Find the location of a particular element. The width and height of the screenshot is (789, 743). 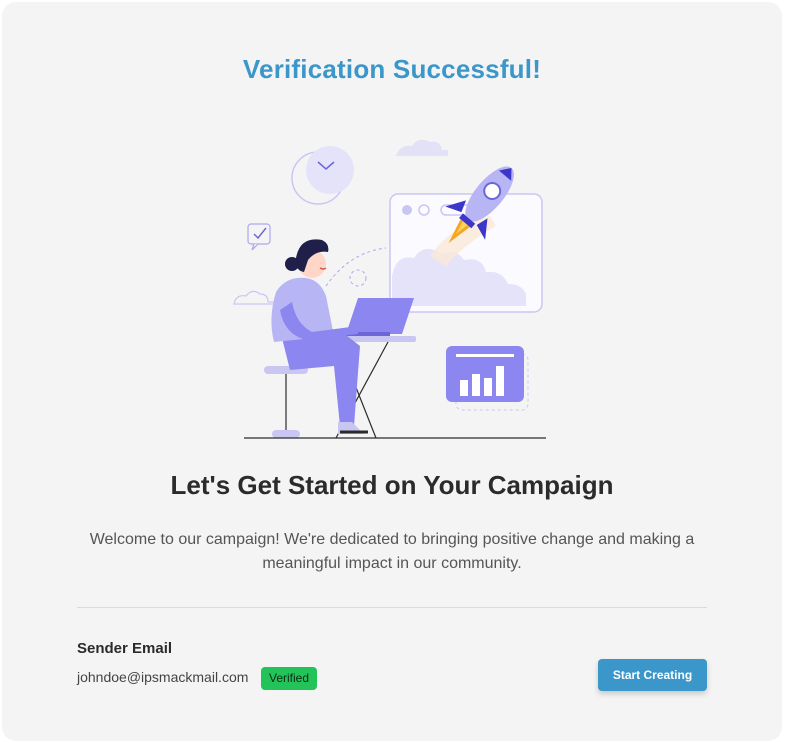

campaign-heading: Let's Get Started on Your Campaign is located at coordinates (392, 485).